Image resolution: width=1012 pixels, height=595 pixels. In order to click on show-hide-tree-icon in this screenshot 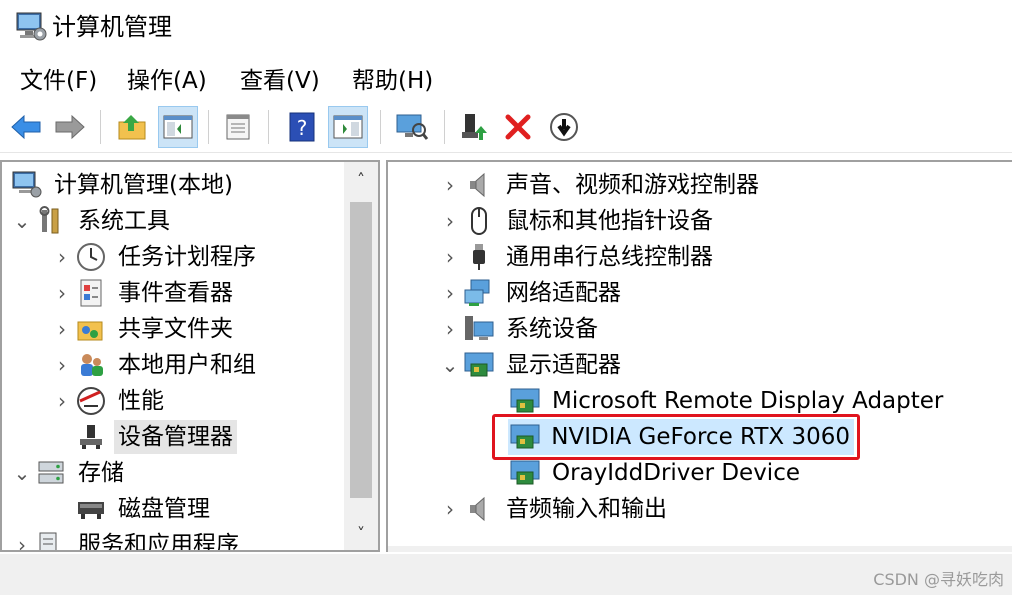, I will do `click(178, 127)`.